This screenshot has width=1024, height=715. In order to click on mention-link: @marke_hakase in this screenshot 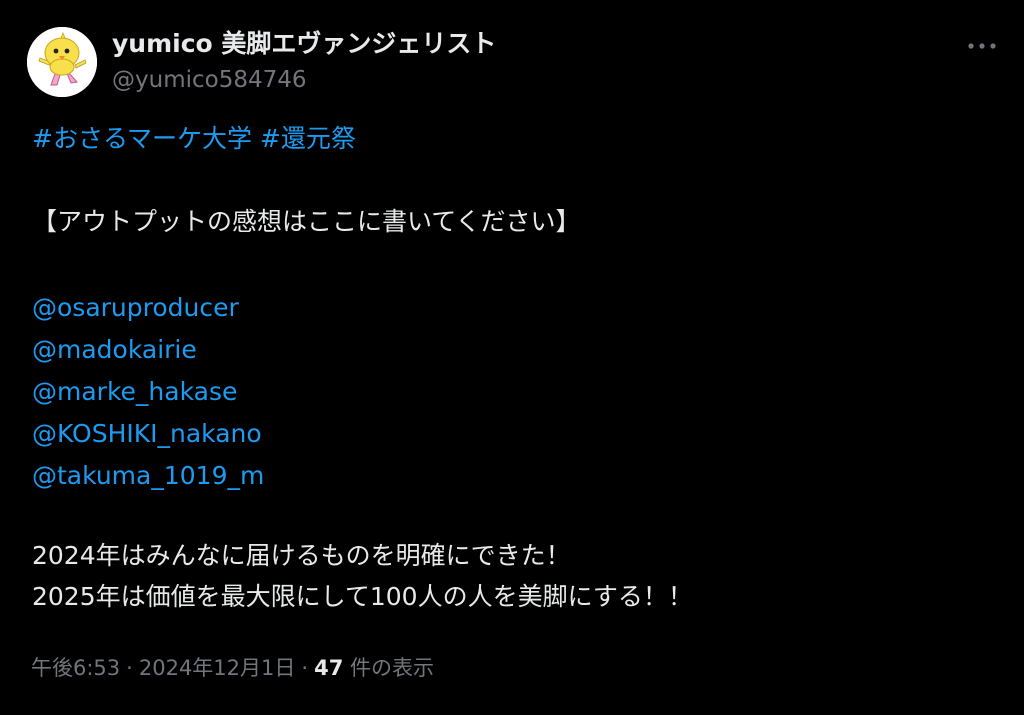, I will do `click(512, 395)`.